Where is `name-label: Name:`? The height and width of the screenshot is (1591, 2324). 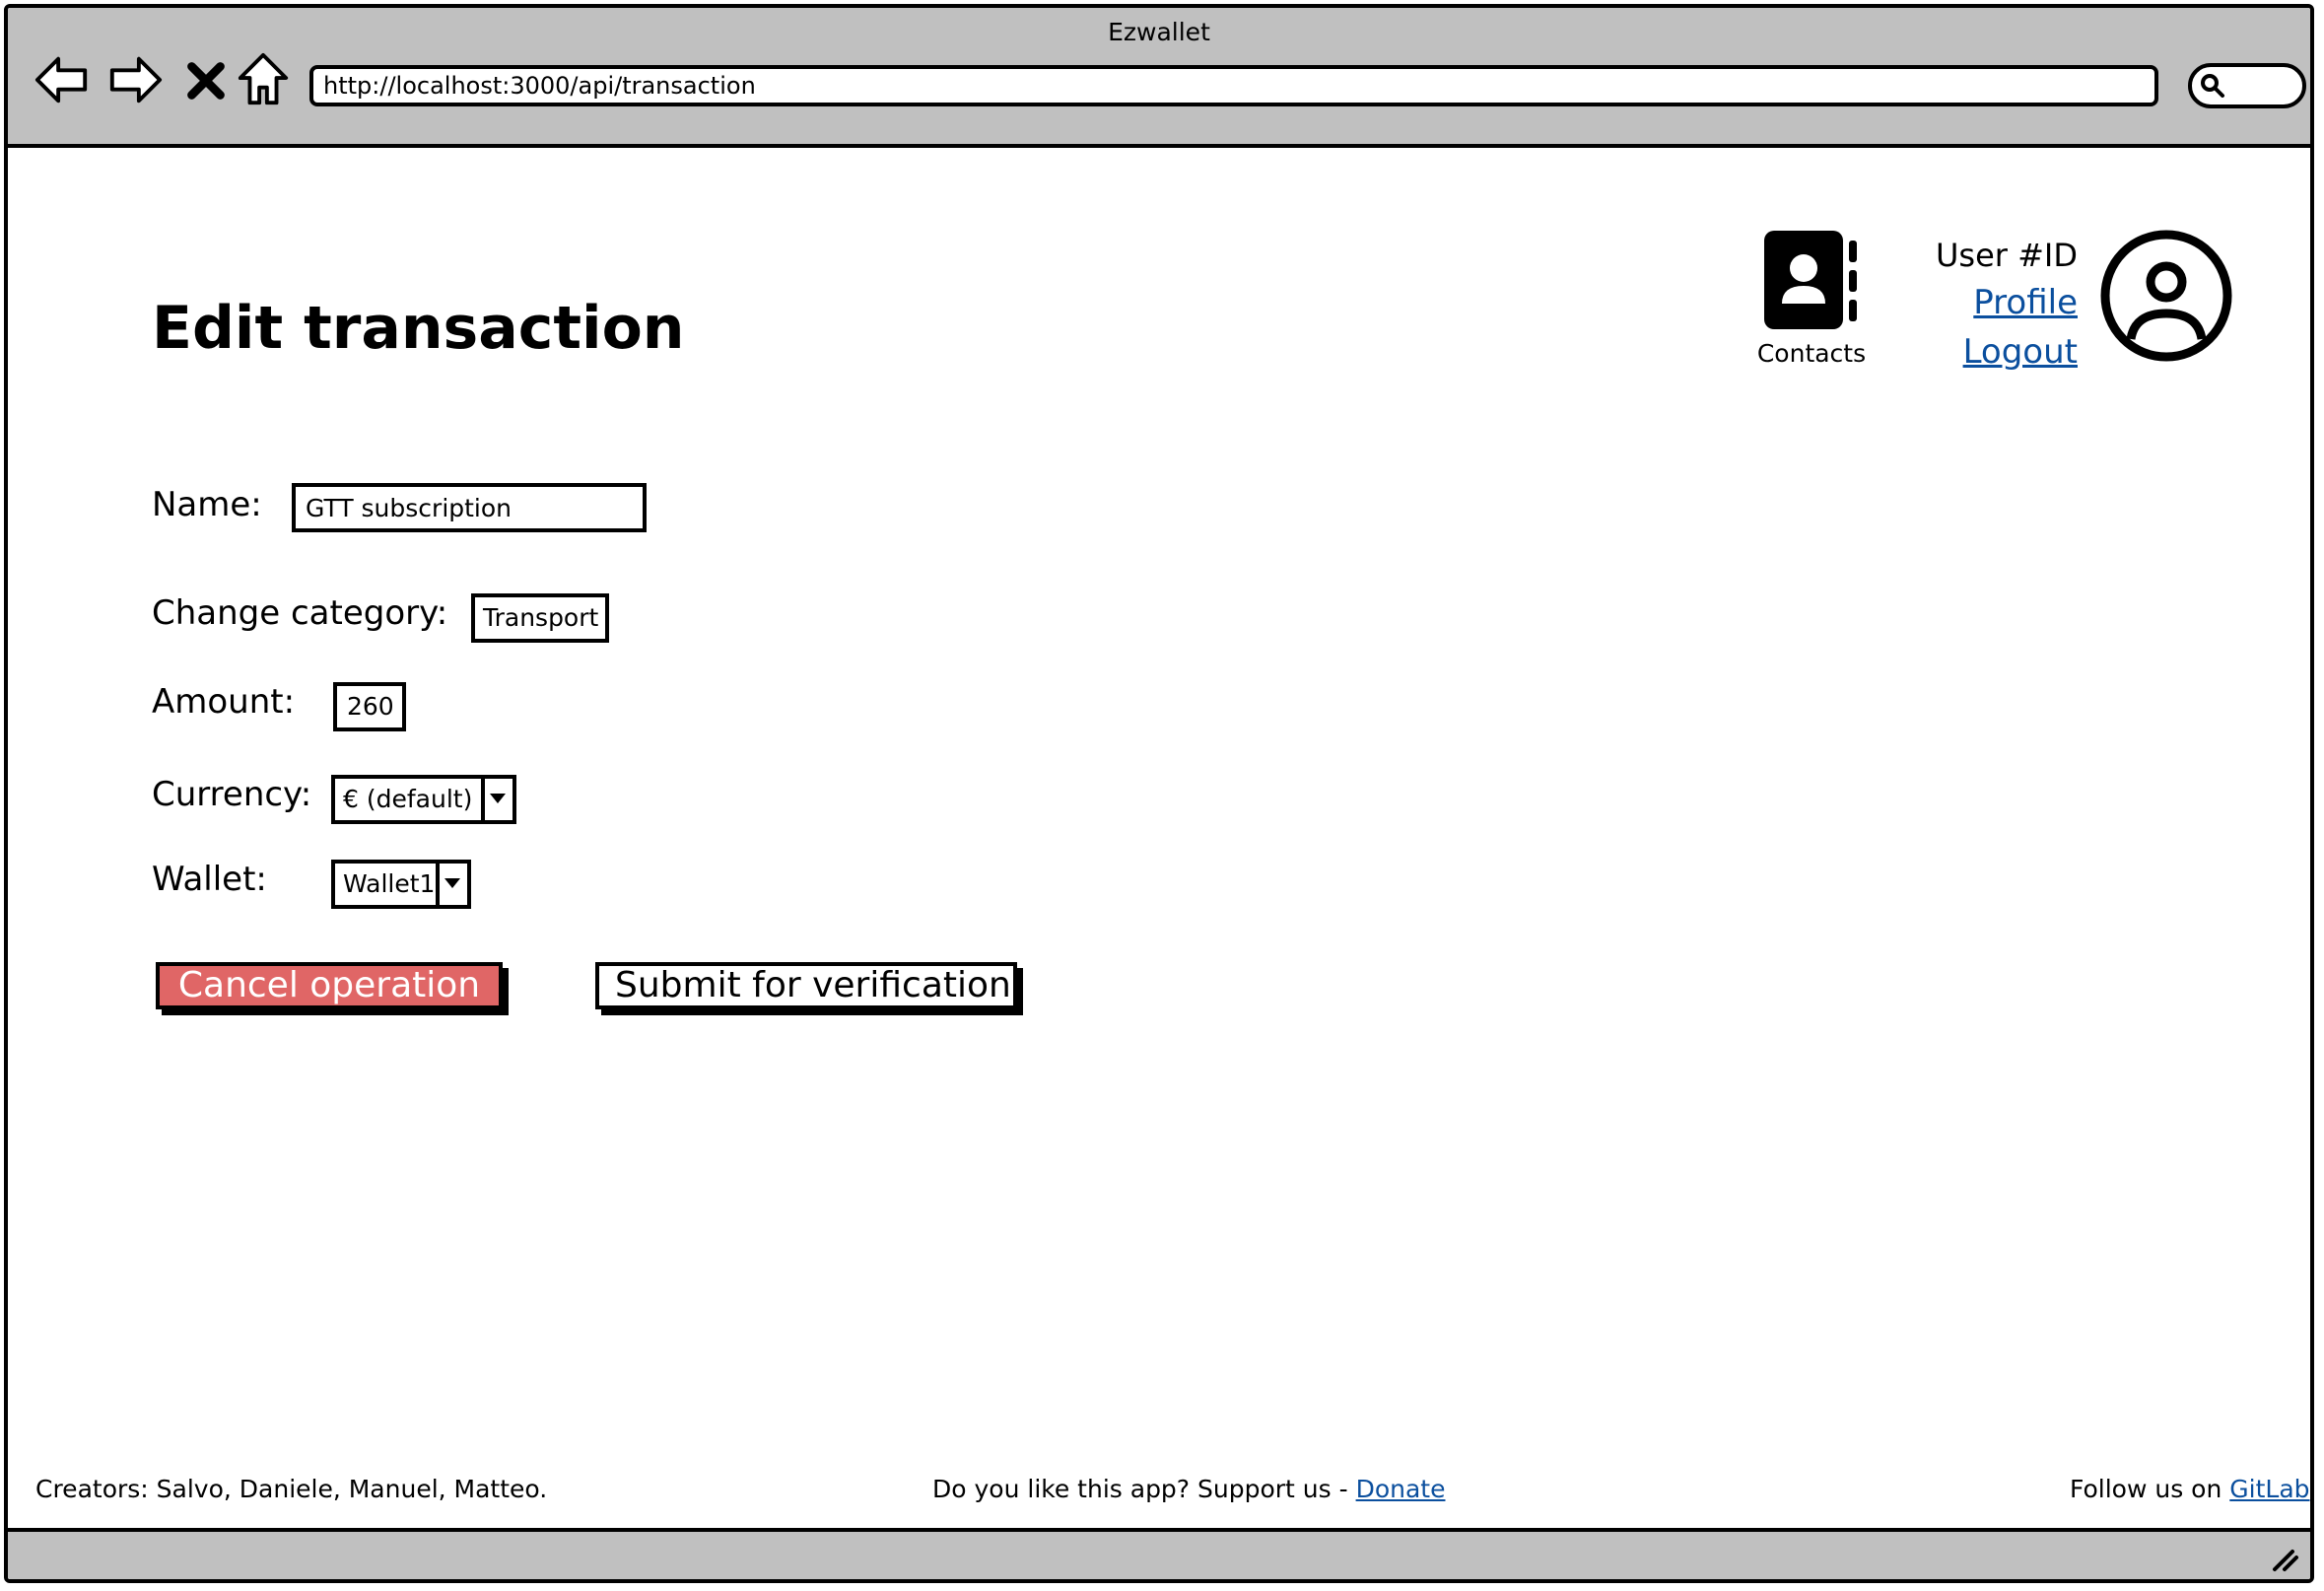
name-label: Name: is located at coordinates (207, 504).